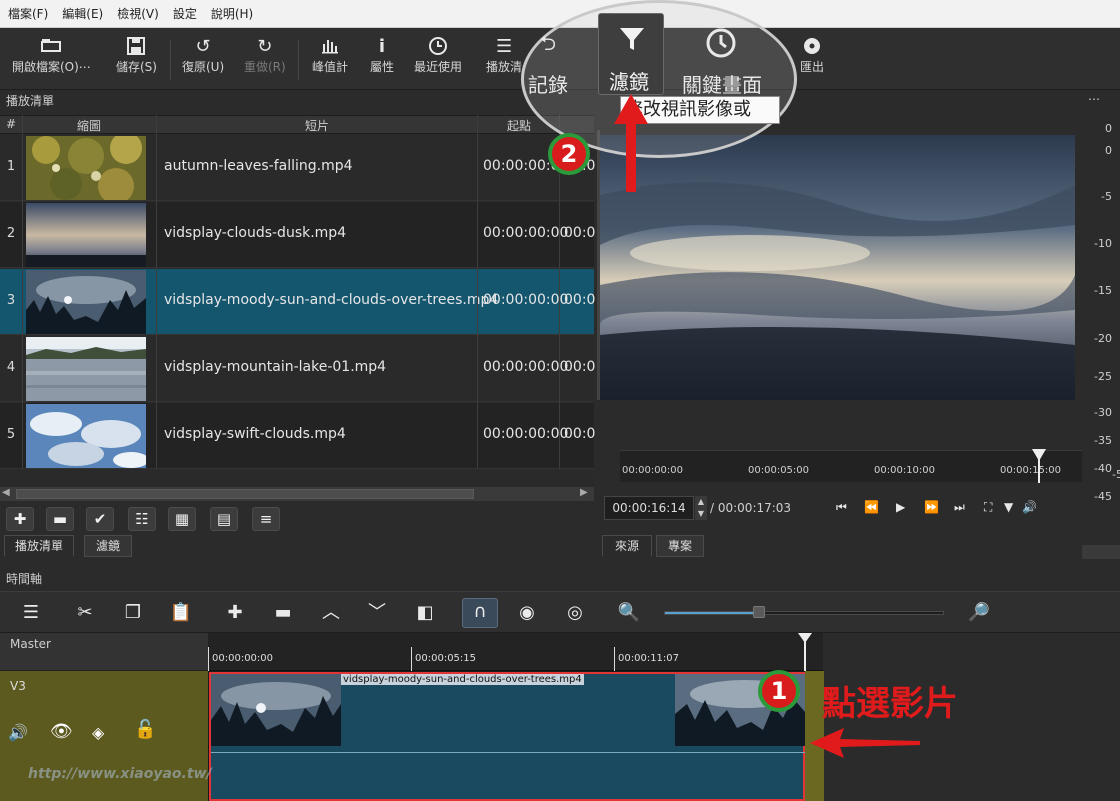 The image size is (1120, 801). What do you see at coordinates (504, 55) in the screenshot?
I see `playlist-button: ☰ 播放清` at bounding box center [504, 55].